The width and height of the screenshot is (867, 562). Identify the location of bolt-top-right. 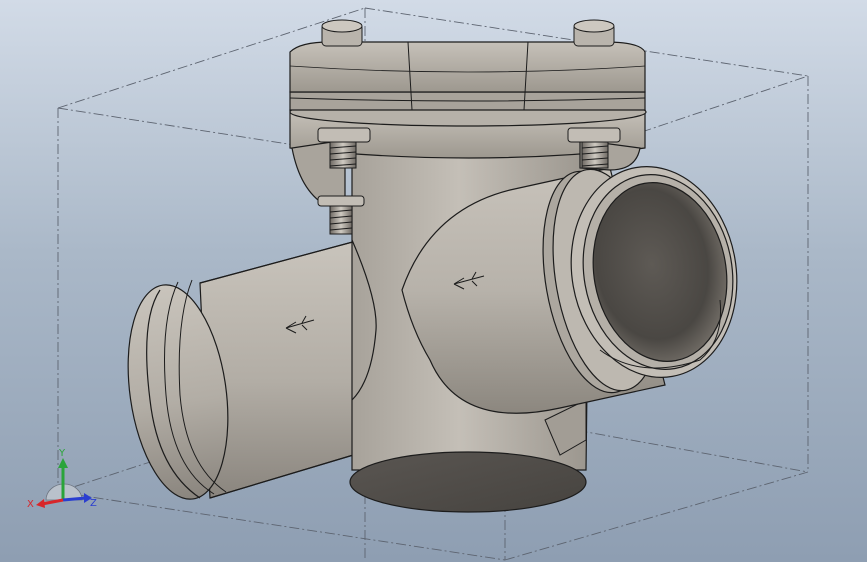
(594, 33).